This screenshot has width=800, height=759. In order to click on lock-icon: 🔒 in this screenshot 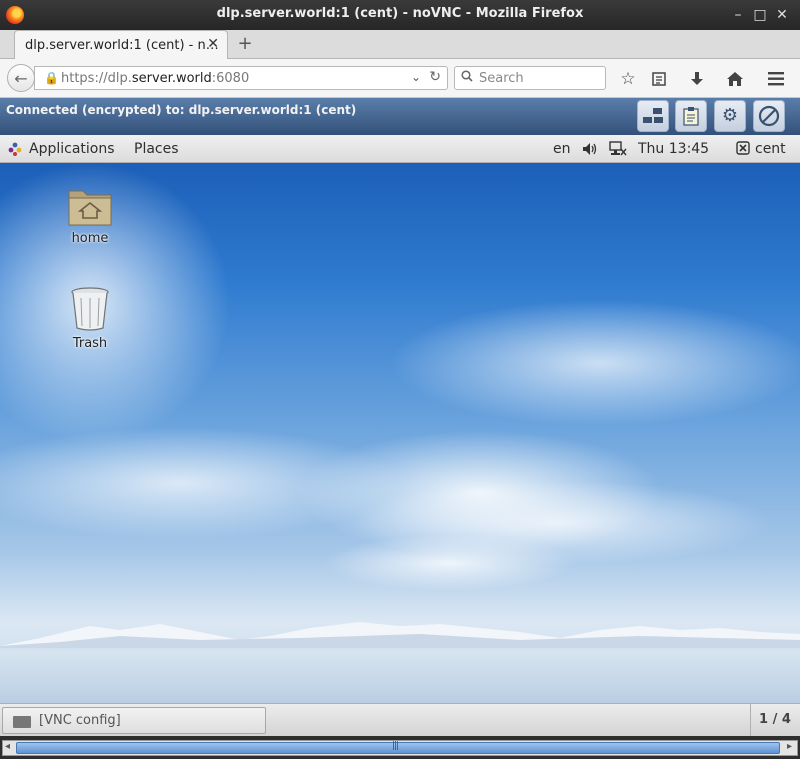, I will do `click(51, 78)`.